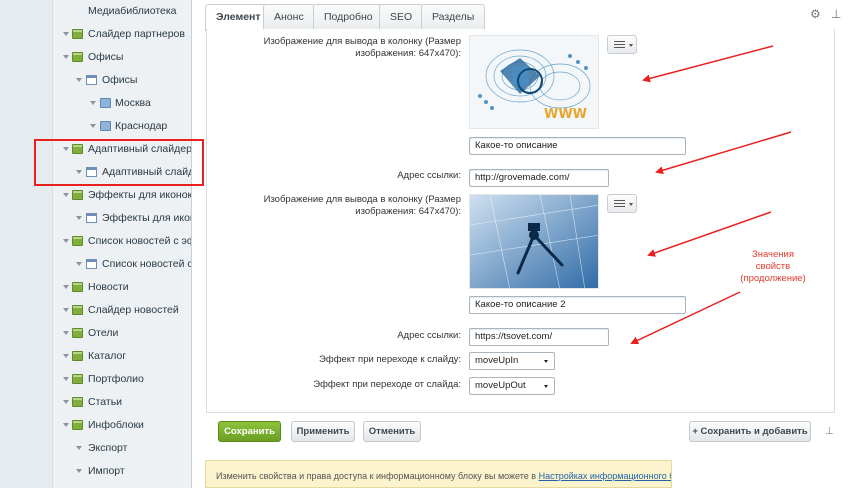 This screenshot has height=488, width=860. What do you see at coordinates (95, 425) in the screenshot?
I see `sidebar-item-iblocks: Инфоблоки` at bounding box center [95, 425].